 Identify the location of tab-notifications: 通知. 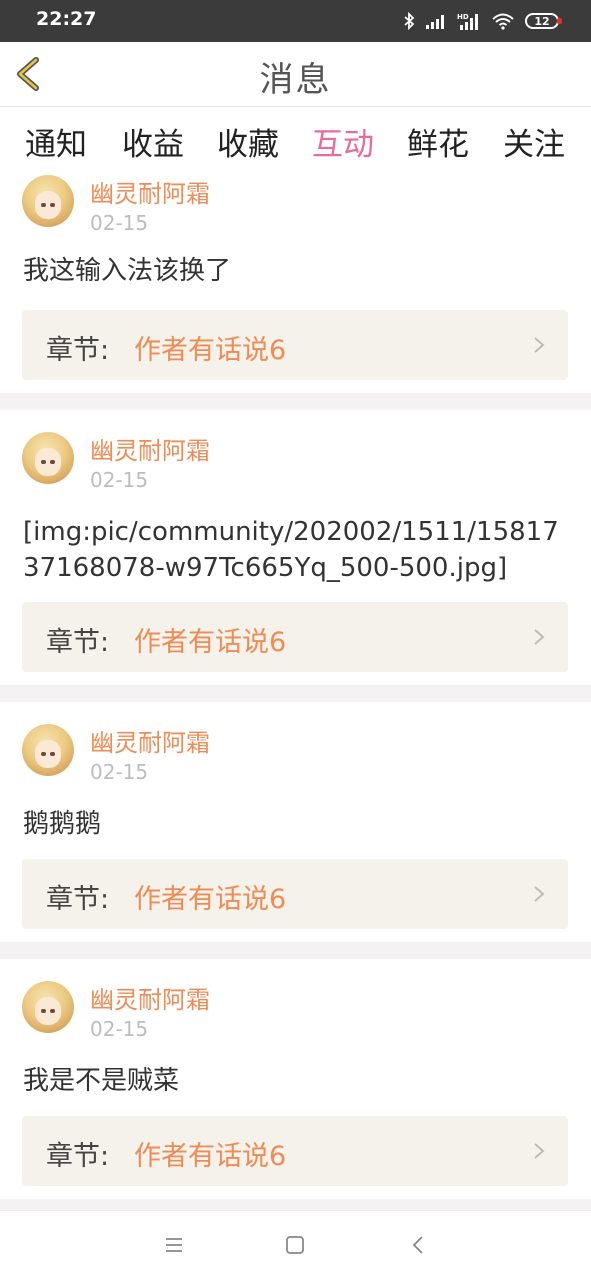
(56, 141).